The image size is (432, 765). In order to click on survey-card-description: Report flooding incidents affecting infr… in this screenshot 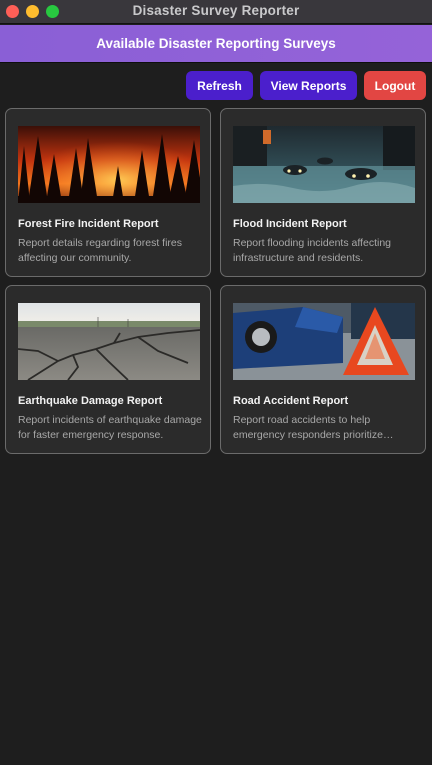, I will do `click(312, 250)`.